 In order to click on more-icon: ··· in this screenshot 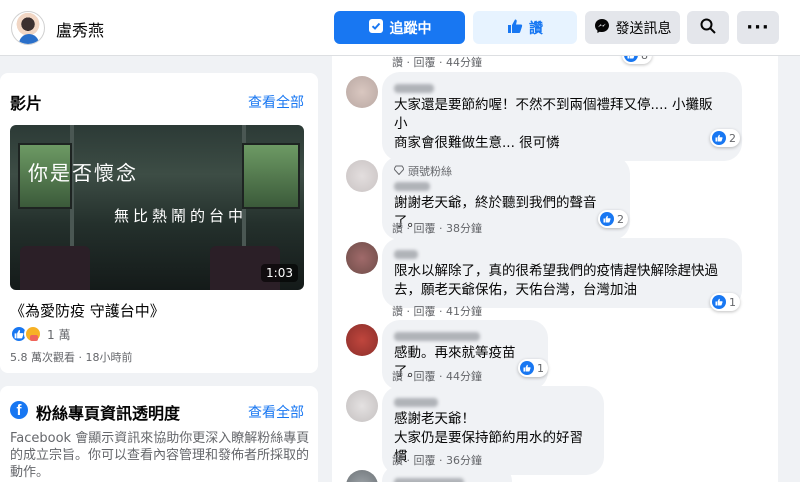, I will do `click(758, 27)`.